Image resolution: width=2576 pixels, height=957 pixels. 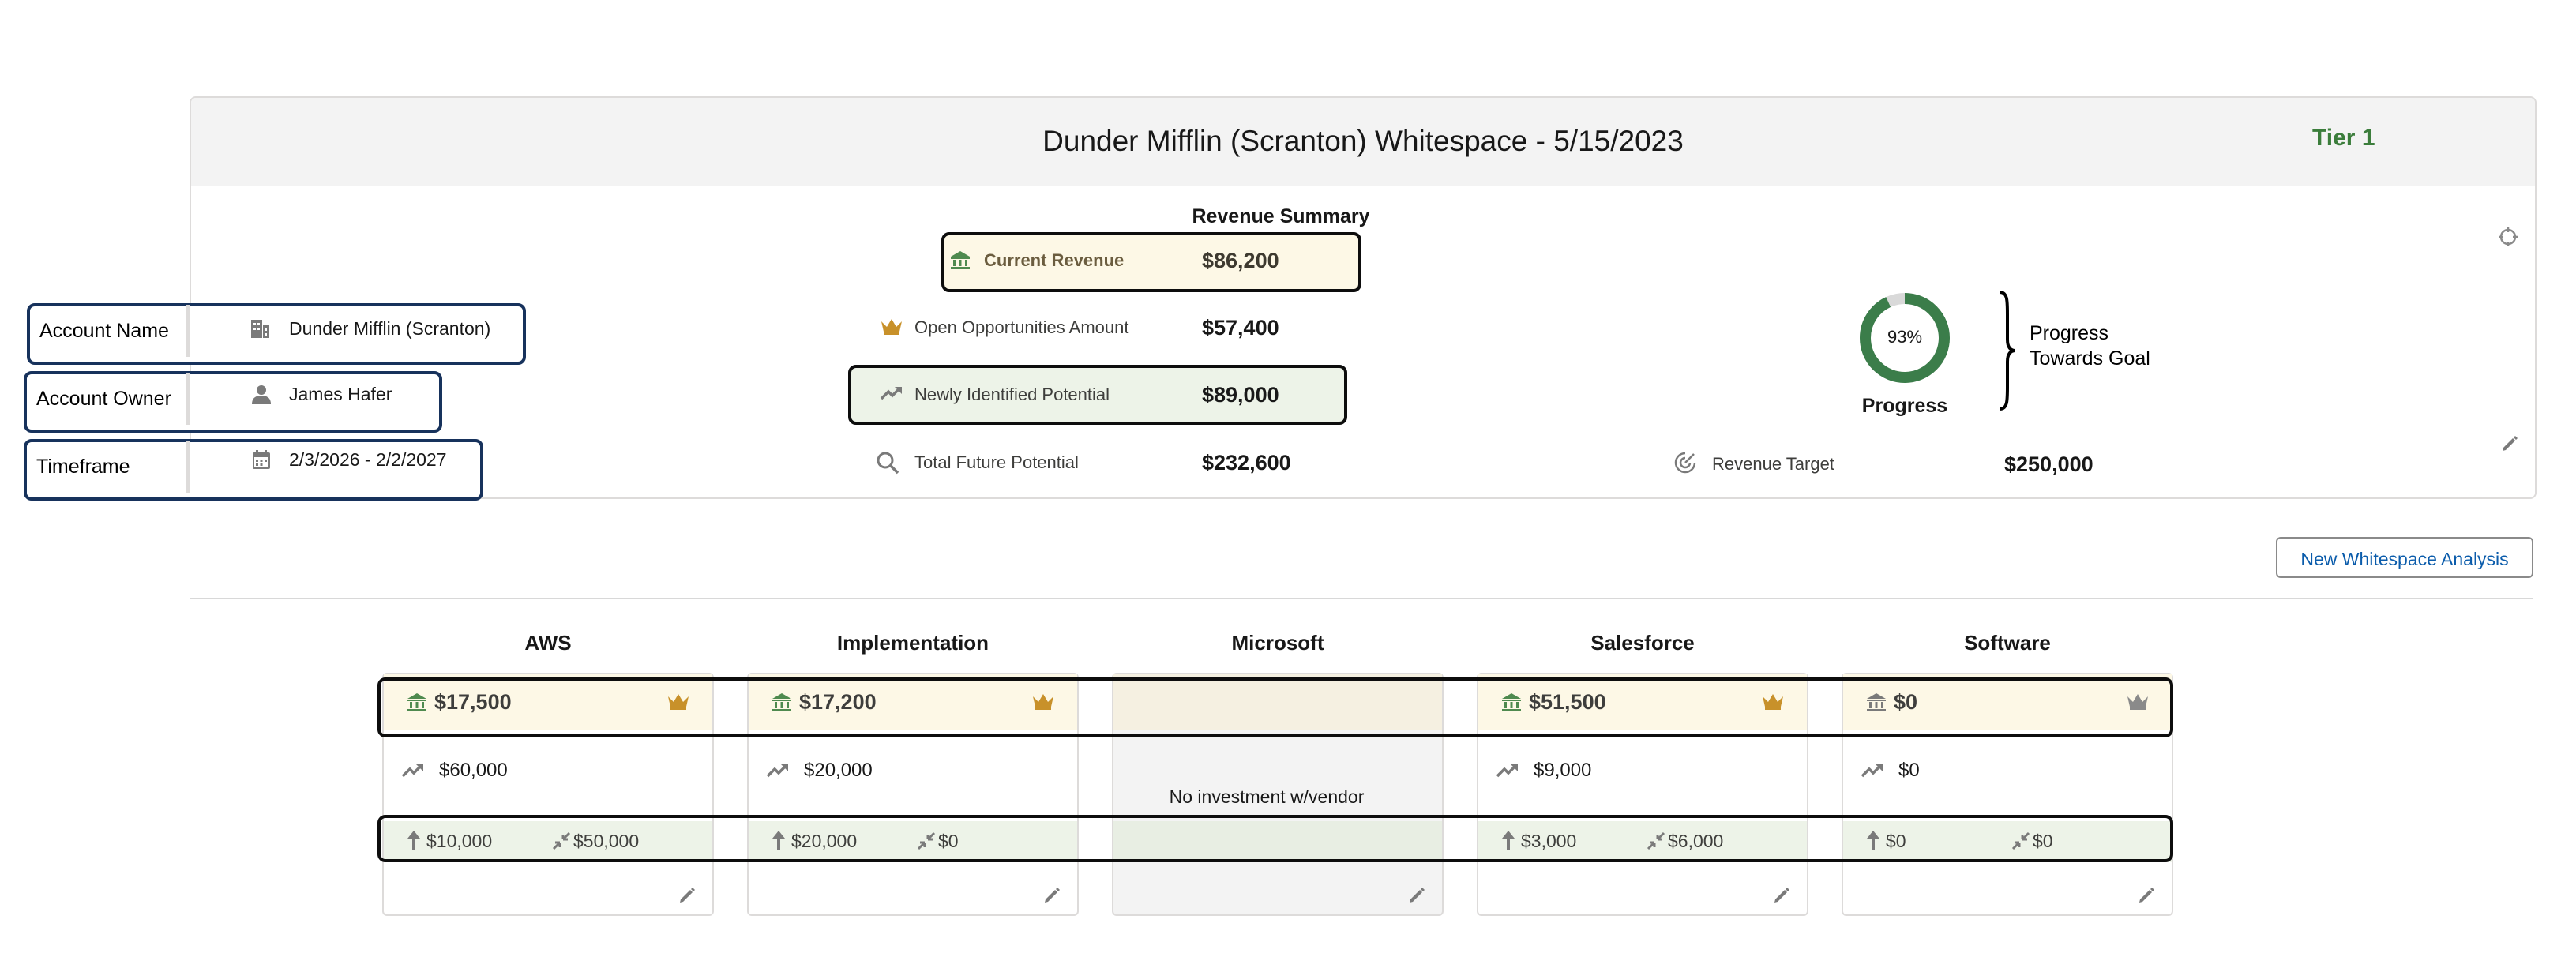 I want to click on newly-identified-label: Newly Identified Potential, so click(x=1012, y=394).